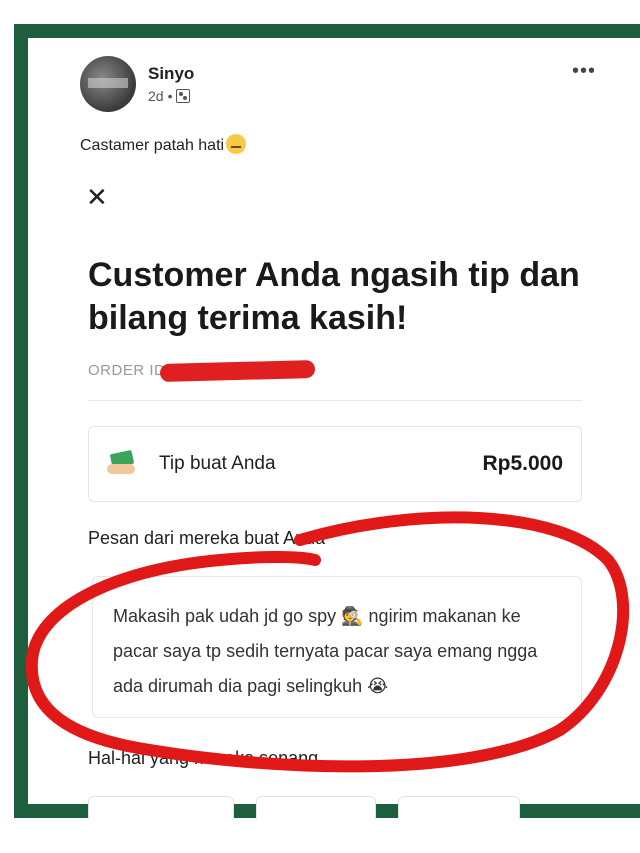 The image size is (640, 853). What do you see at coordinates (156, 96) in the screenshot?
I see `post-time: 2d` at bounding box center [156, 96].